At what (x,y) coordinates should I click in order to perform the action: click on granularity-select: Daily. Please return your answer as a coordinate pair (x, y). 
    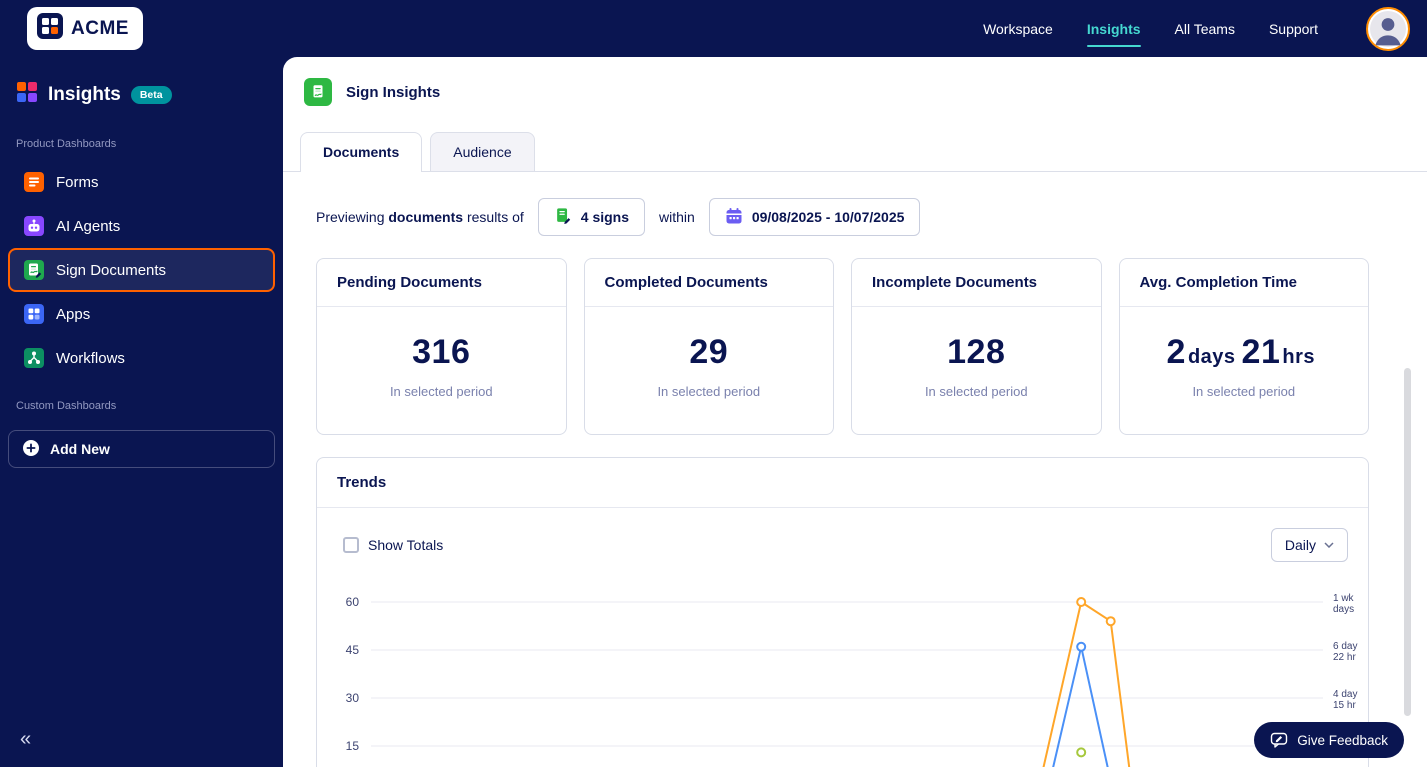
    Looking at the image, I should click on (1309, 545).